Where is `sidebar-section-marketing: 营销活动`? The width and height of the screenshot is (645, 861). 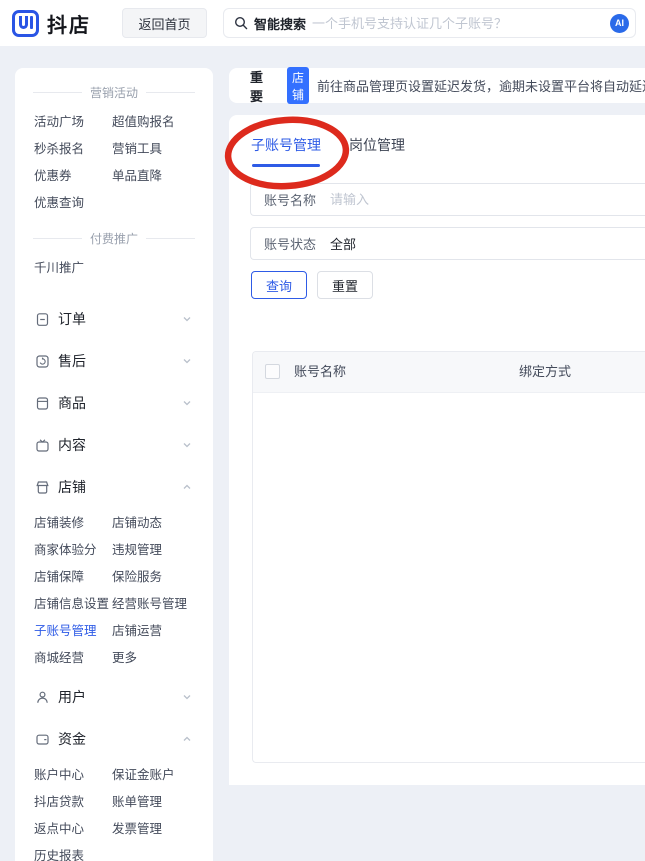
sidebar-section-marketing: 营销活动 is located at coordinates (114, 92).